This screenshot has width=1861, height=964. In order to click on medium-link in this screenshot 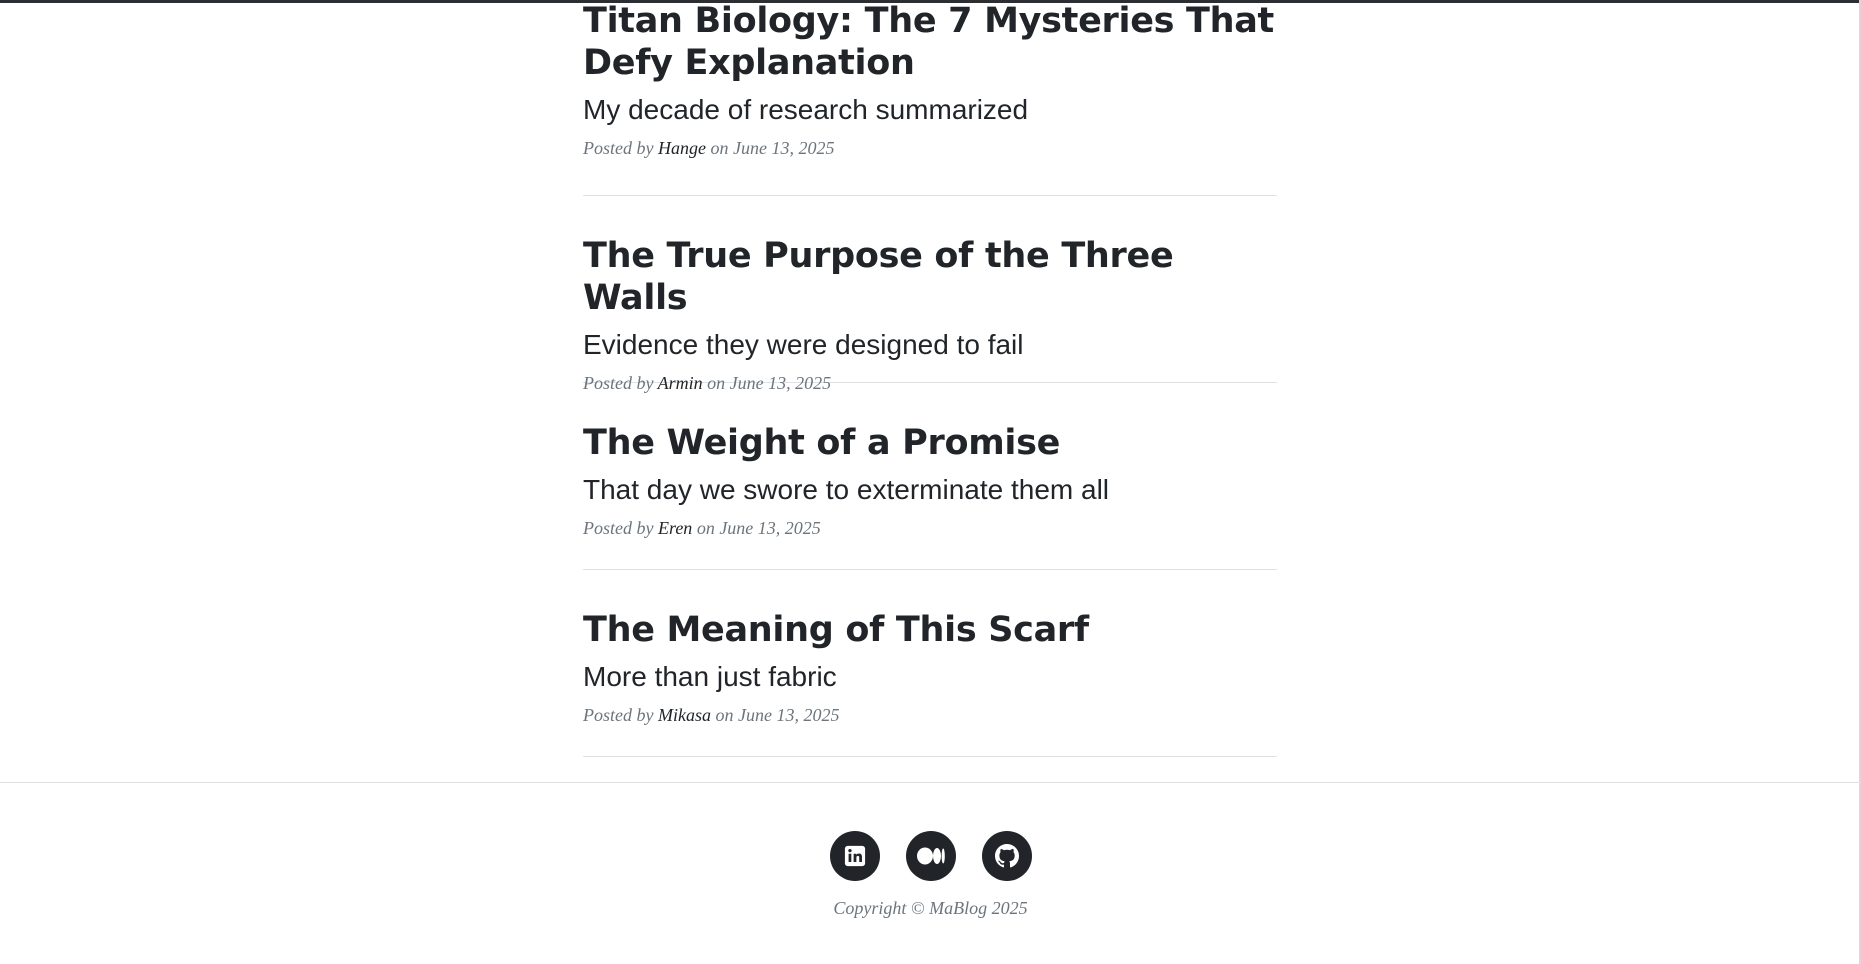, I will do `click(930, 856)`.